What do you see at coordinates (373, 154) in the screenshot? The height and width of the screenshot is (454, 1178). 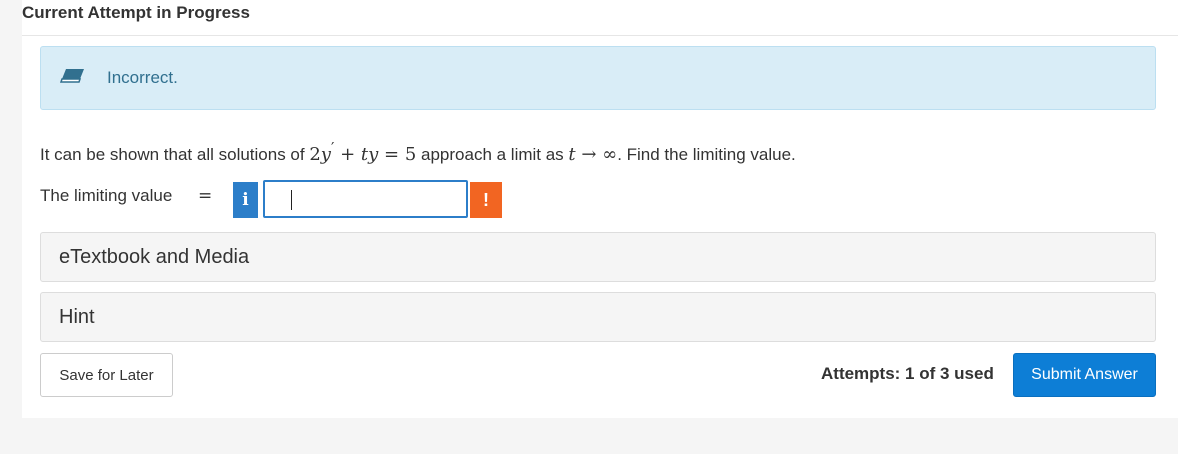 I see `eq-var-y2: y` at bounding box center [373, 154].